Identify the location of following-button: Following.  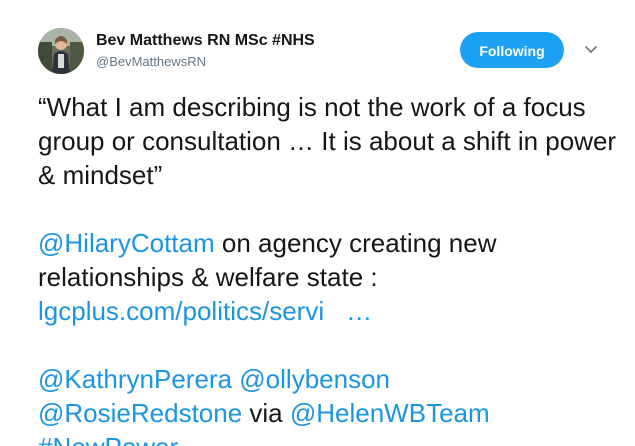
(512, 50).